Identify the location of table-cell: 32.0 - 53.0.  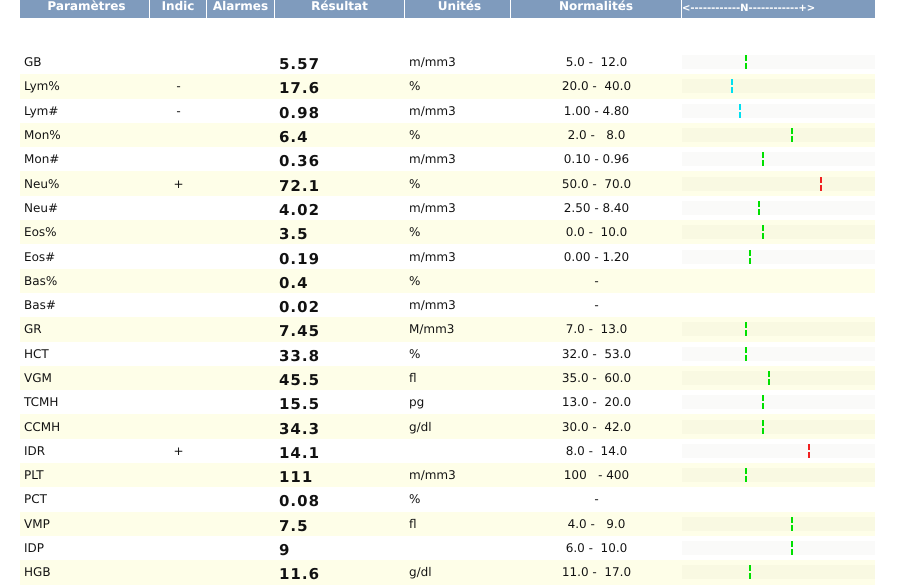
(597, 353).